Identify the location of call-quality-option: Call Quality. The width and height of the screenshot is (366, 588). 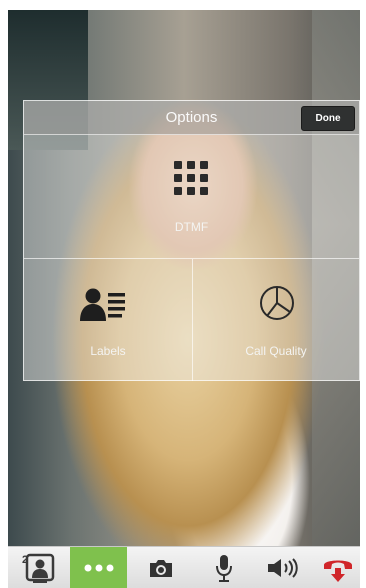
(276, 320).